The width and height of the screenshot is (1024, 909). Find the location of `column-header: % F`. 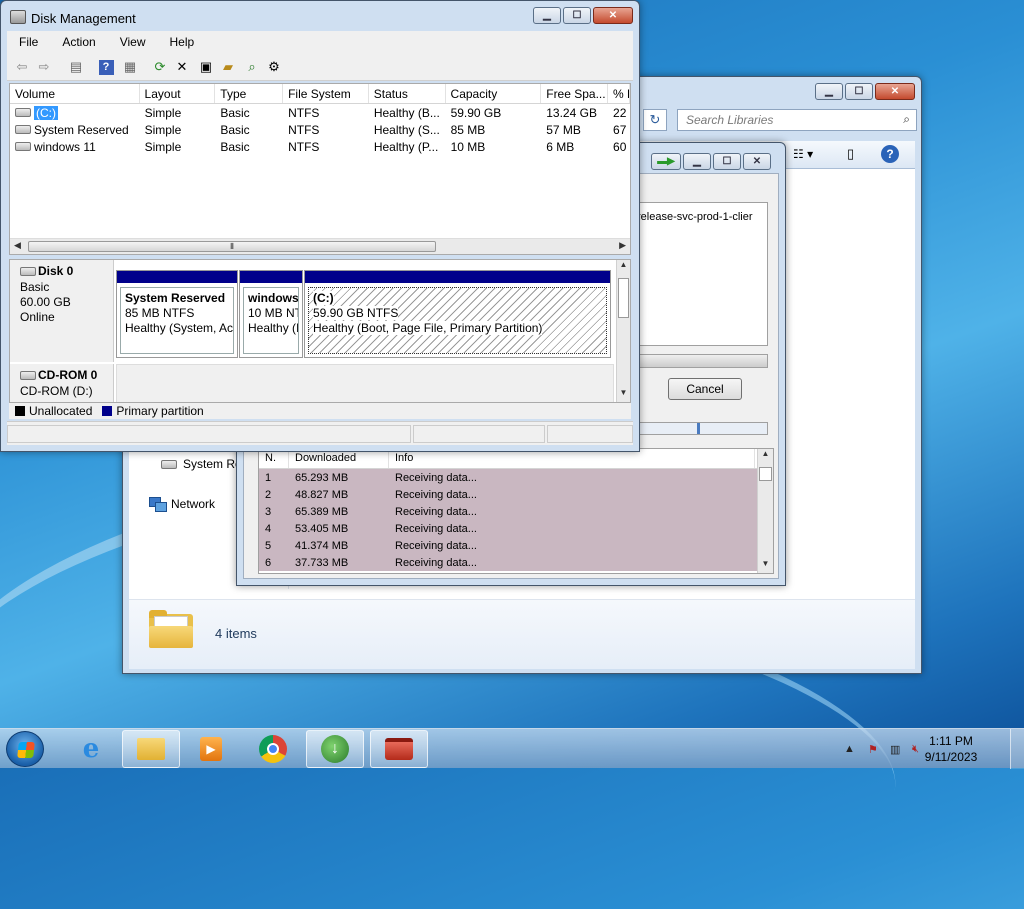

column-header: % F is located at coordinates (619, 93).